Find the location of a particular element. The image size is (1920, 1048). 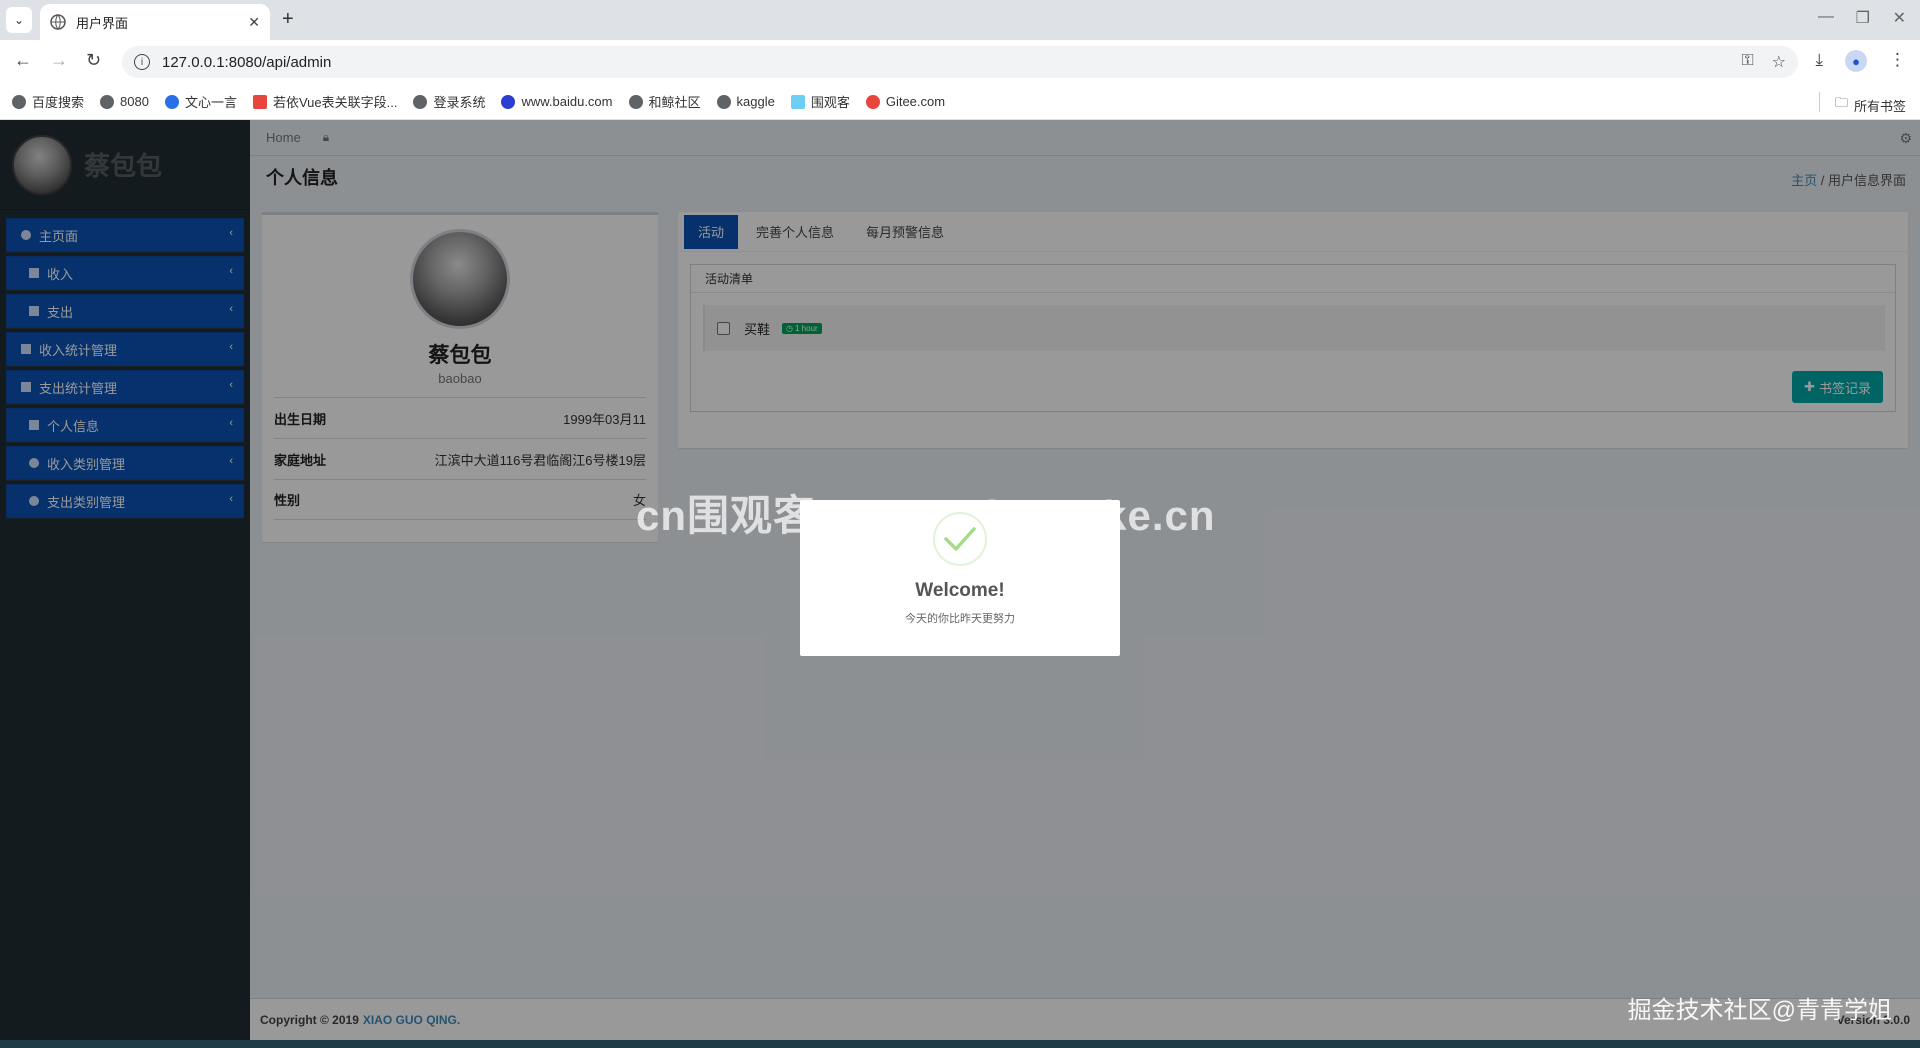

checkmark-icon is located at coordinates (960, 539).